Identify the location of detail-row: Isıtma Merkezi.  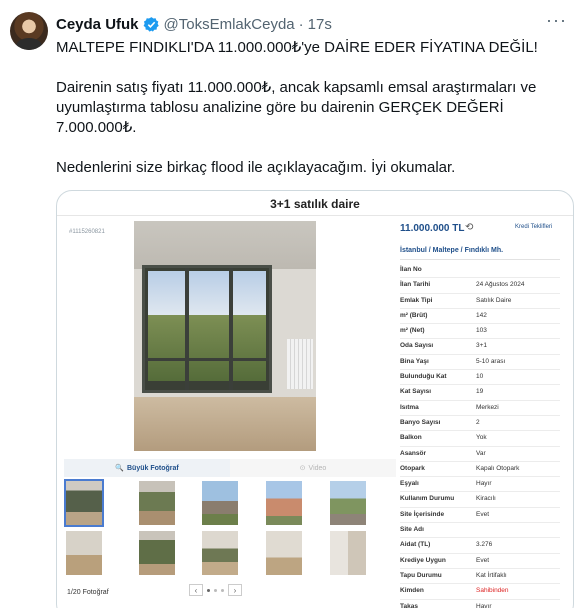
(480, 408).